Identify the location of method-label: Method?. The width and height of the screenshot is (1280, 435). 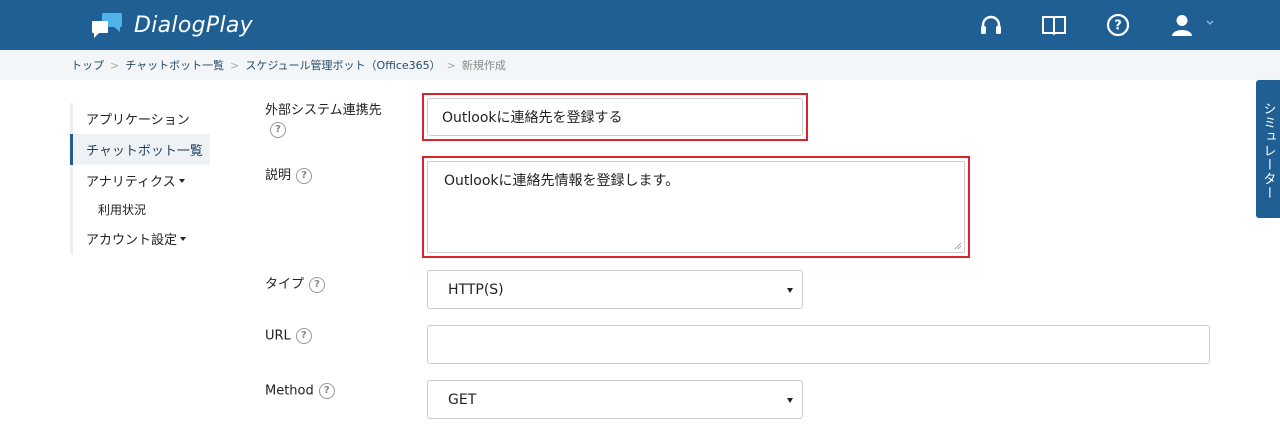
(300, 391).